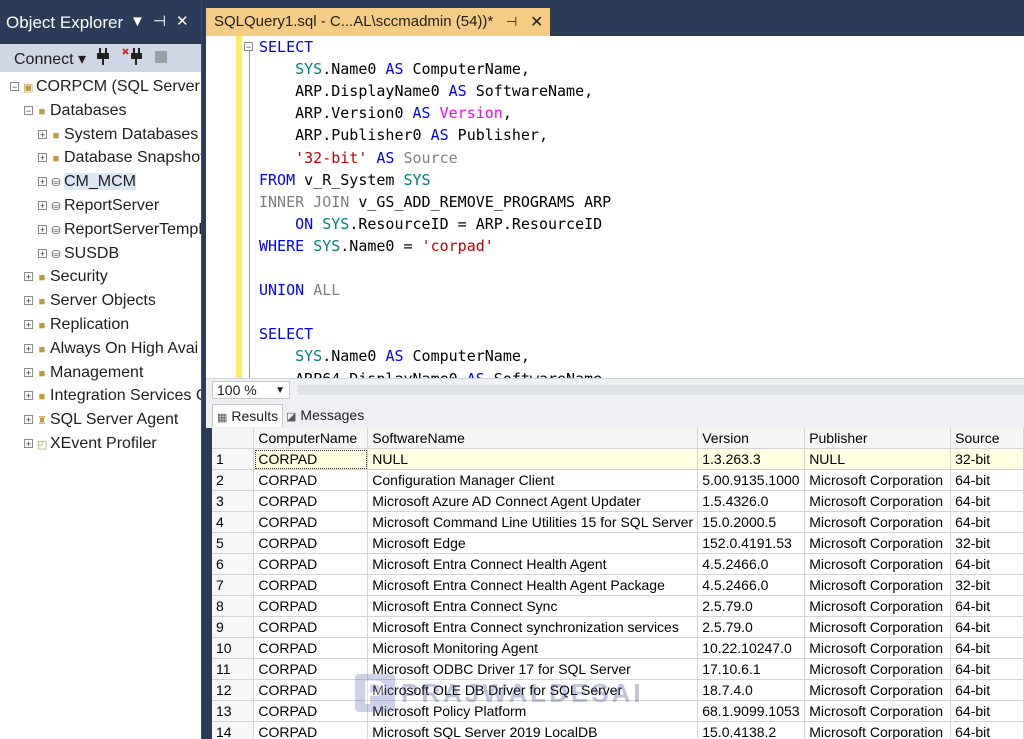 The width and height of the screenshot is (1024, 739). What do you see at coordinates (751, 730) in the screenshot?
I see `table-cell: 15.0.4138.2` at bounding box center [751, 730].